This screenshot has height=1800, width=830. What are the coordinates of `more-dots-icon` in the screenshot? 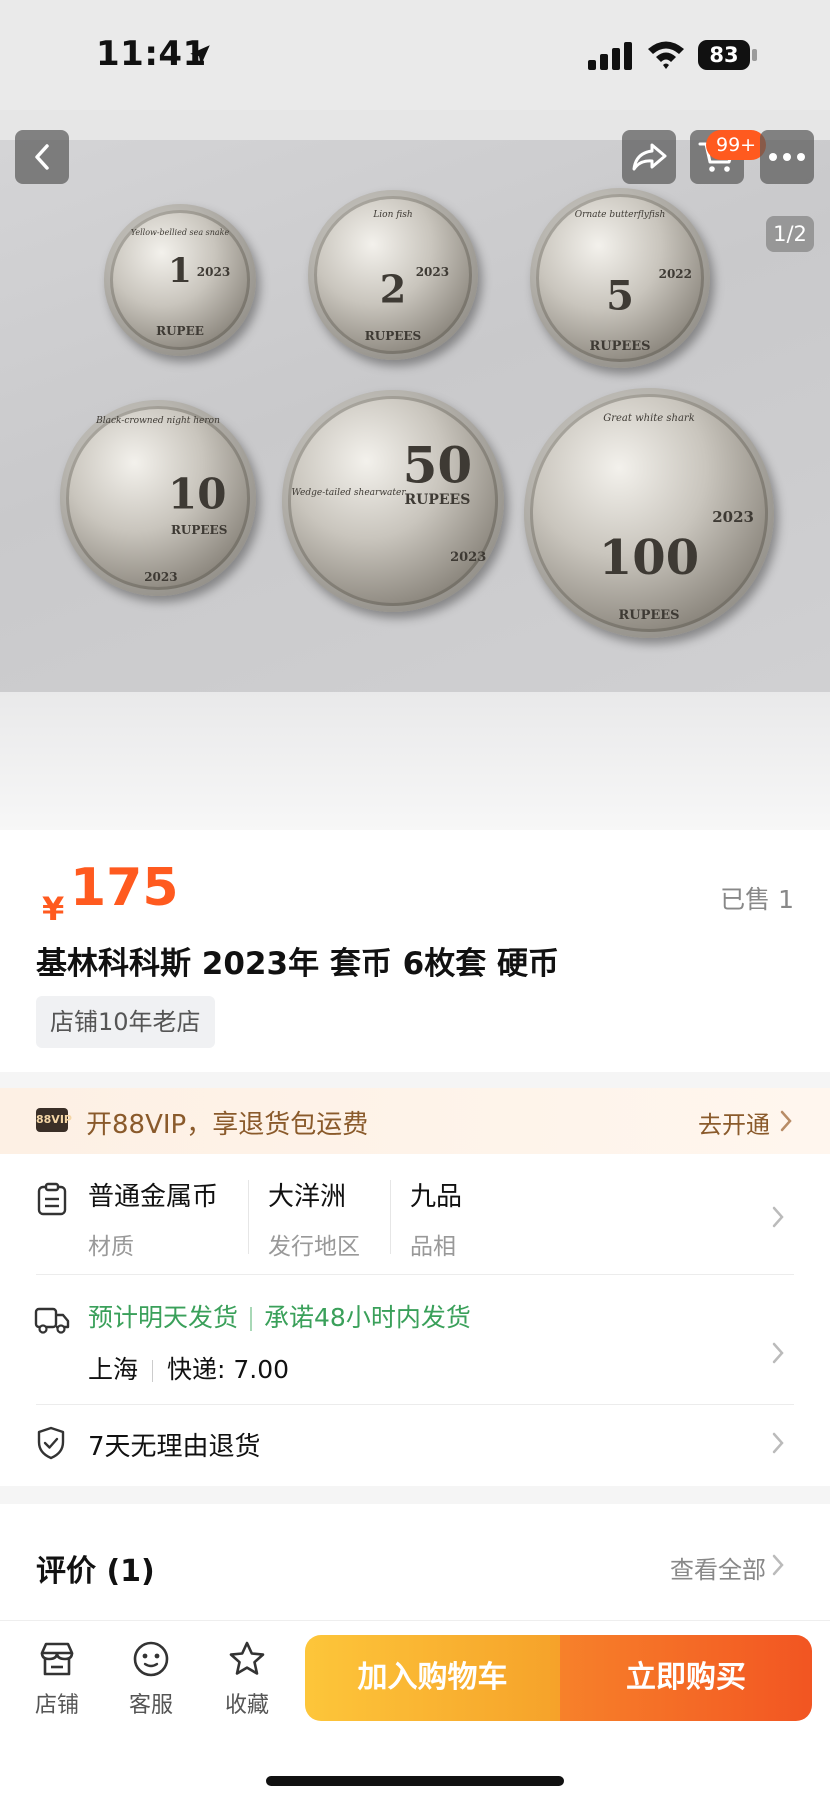 It's located at (787, 157).